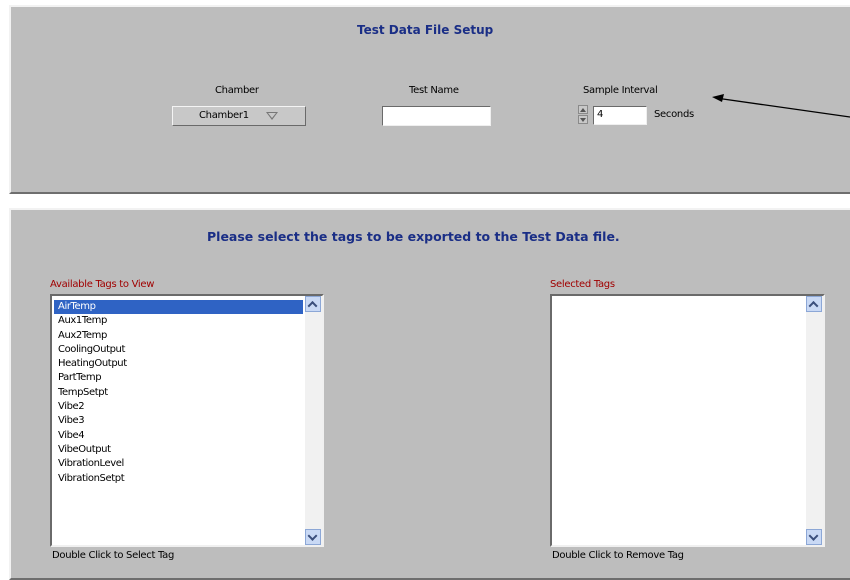 This screenshot has width=850, height=580. What do you see at coordinates (178, 464) in the screenshot?
I see `list-item: VibrationLevel` at bounding box center [178, 464].